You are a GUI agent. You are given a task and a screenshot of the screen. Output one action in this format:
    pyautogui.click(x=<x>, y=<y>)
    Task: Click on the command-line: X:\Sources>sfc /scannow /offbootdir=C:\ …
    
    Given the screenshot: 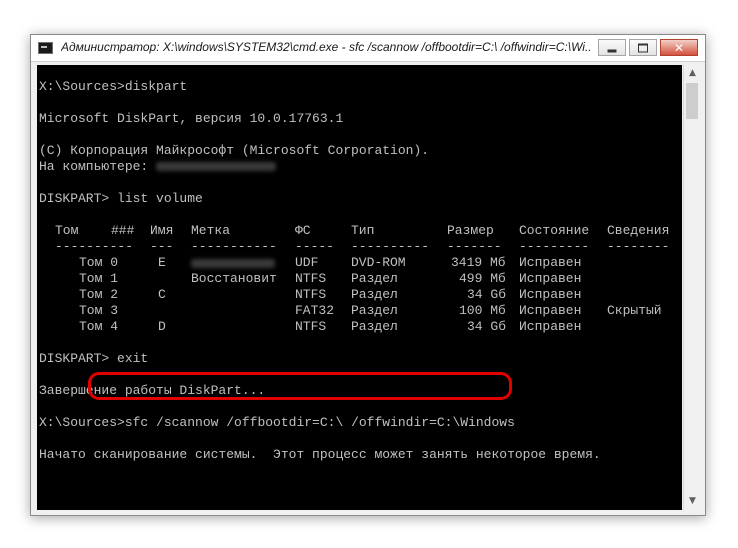 What is the action you would take?
    pyautogui.click(x=277, y=423)
    